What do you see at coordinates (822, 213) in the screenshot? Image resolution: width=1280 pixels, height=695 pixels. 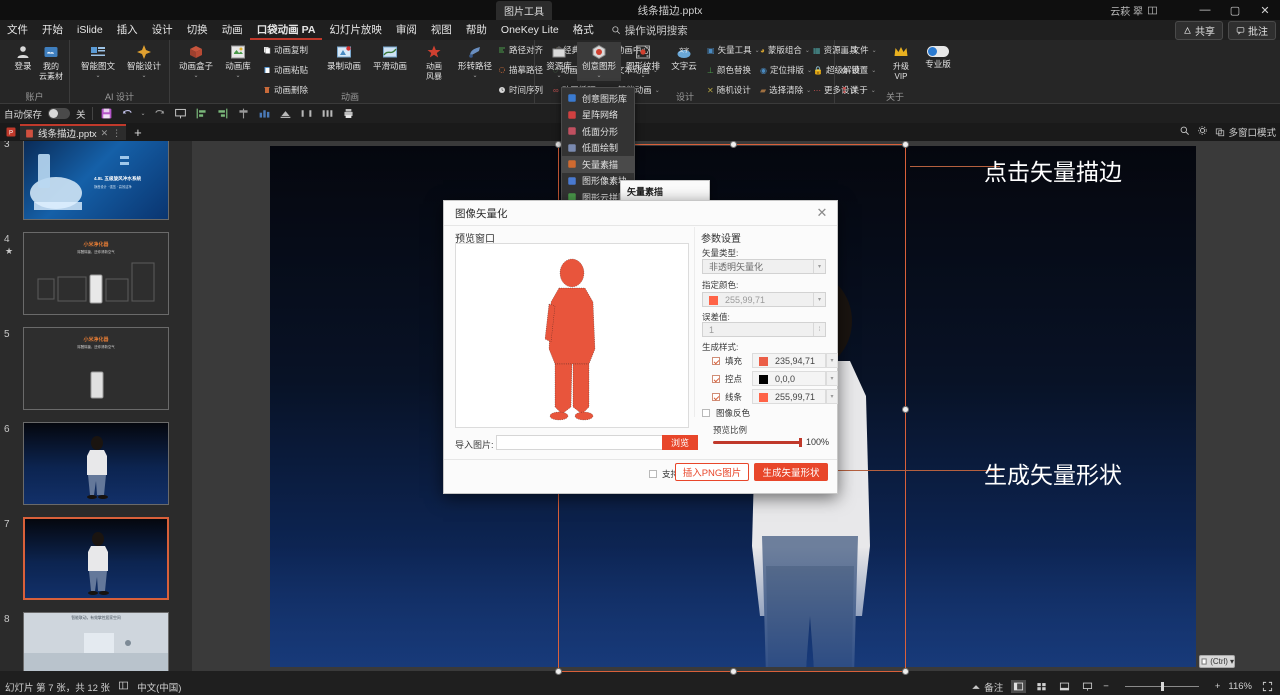 I see `dialog-close-button: ✕` at bounding box center [822, 213].